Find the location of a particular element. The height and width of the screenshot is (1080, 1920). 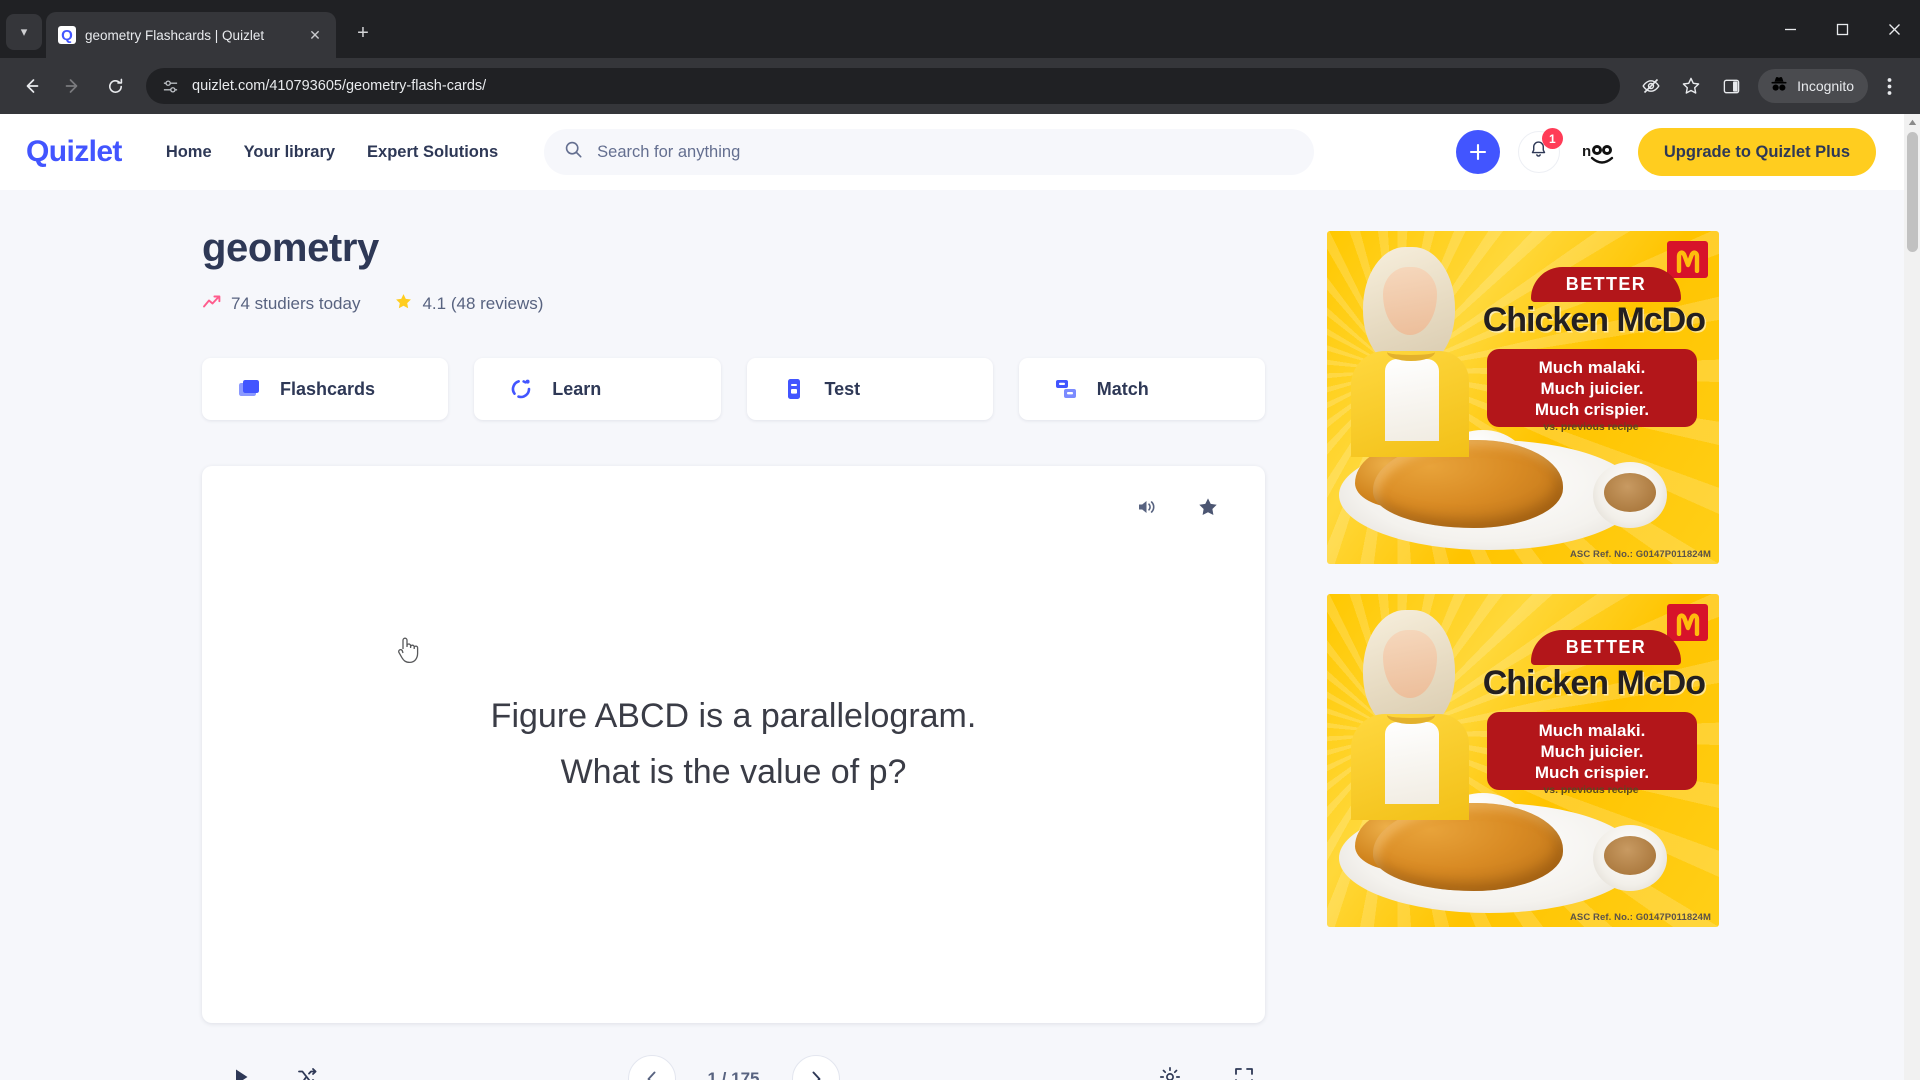

shuffle-icon is located at coordinates (307, 1073).